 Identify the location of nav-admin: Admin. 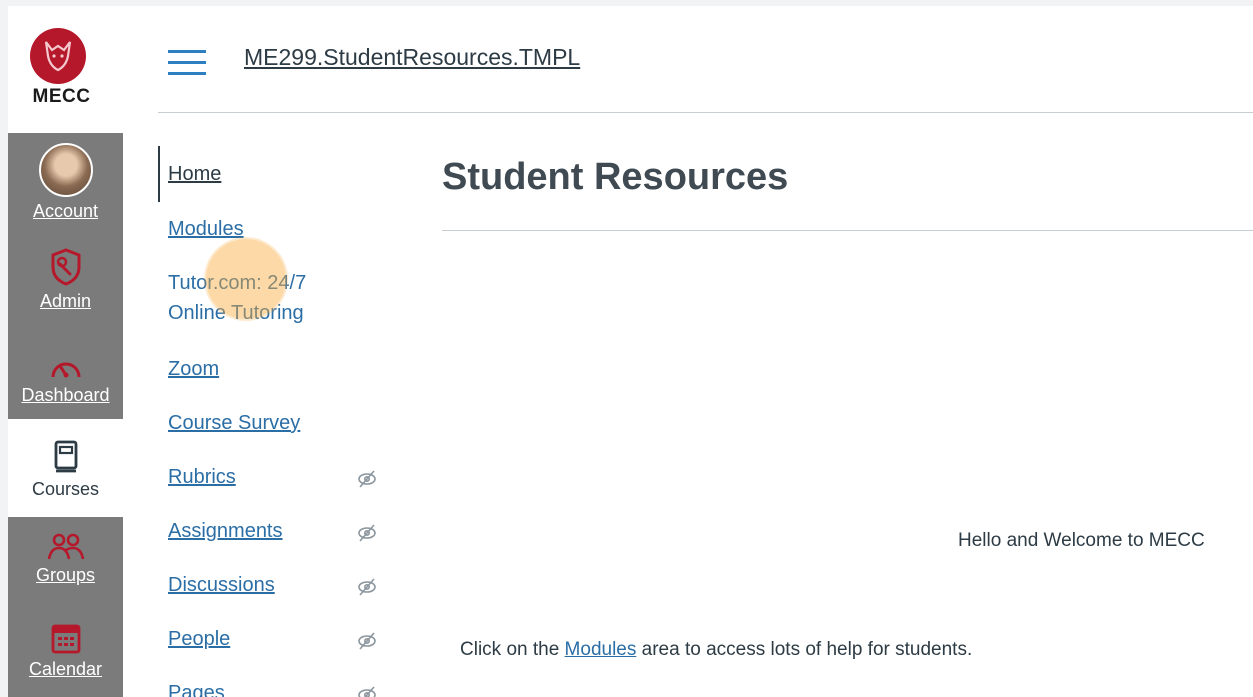
(65, 276).